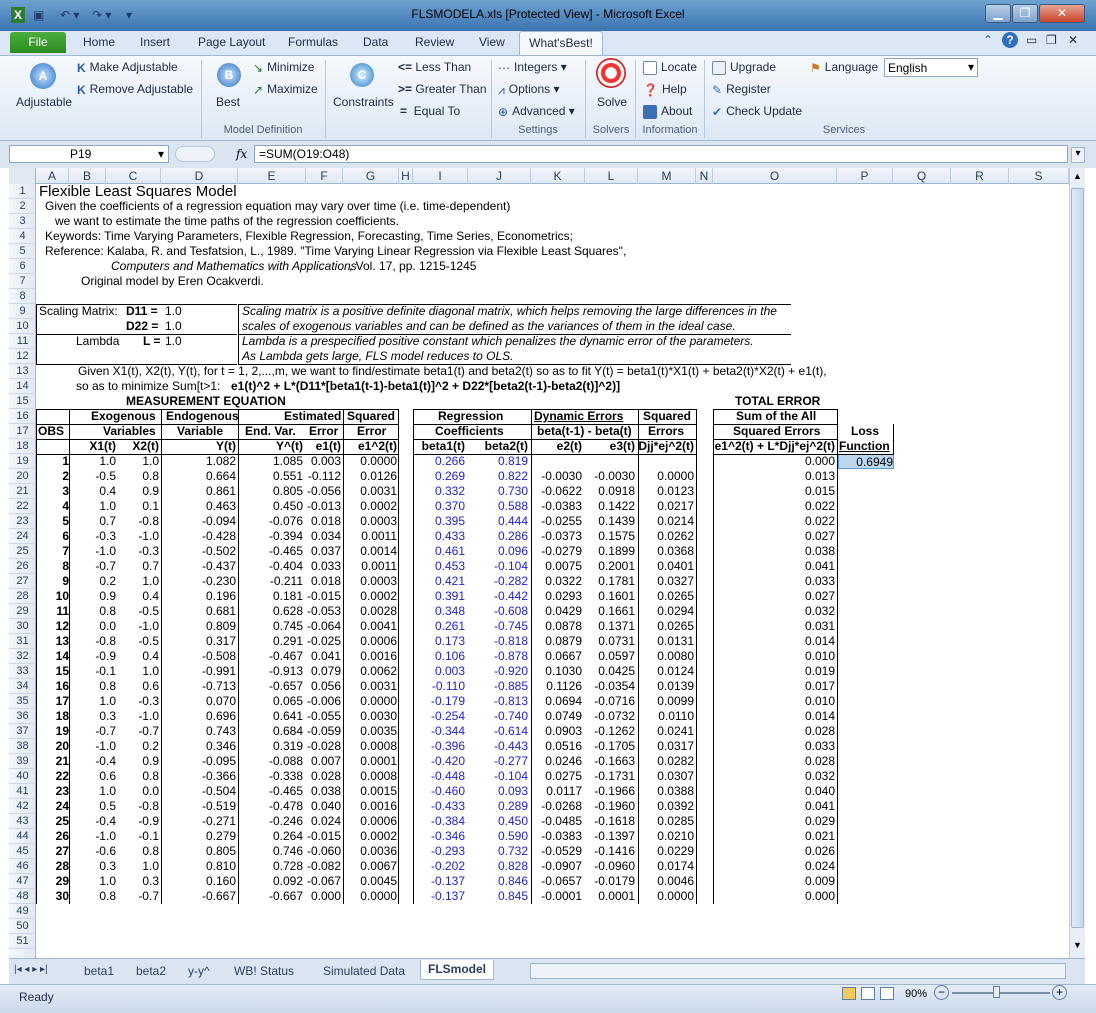  Describe the element at coordinates (22, 446) in the screenshot. I see `row-header: 18` at that location.